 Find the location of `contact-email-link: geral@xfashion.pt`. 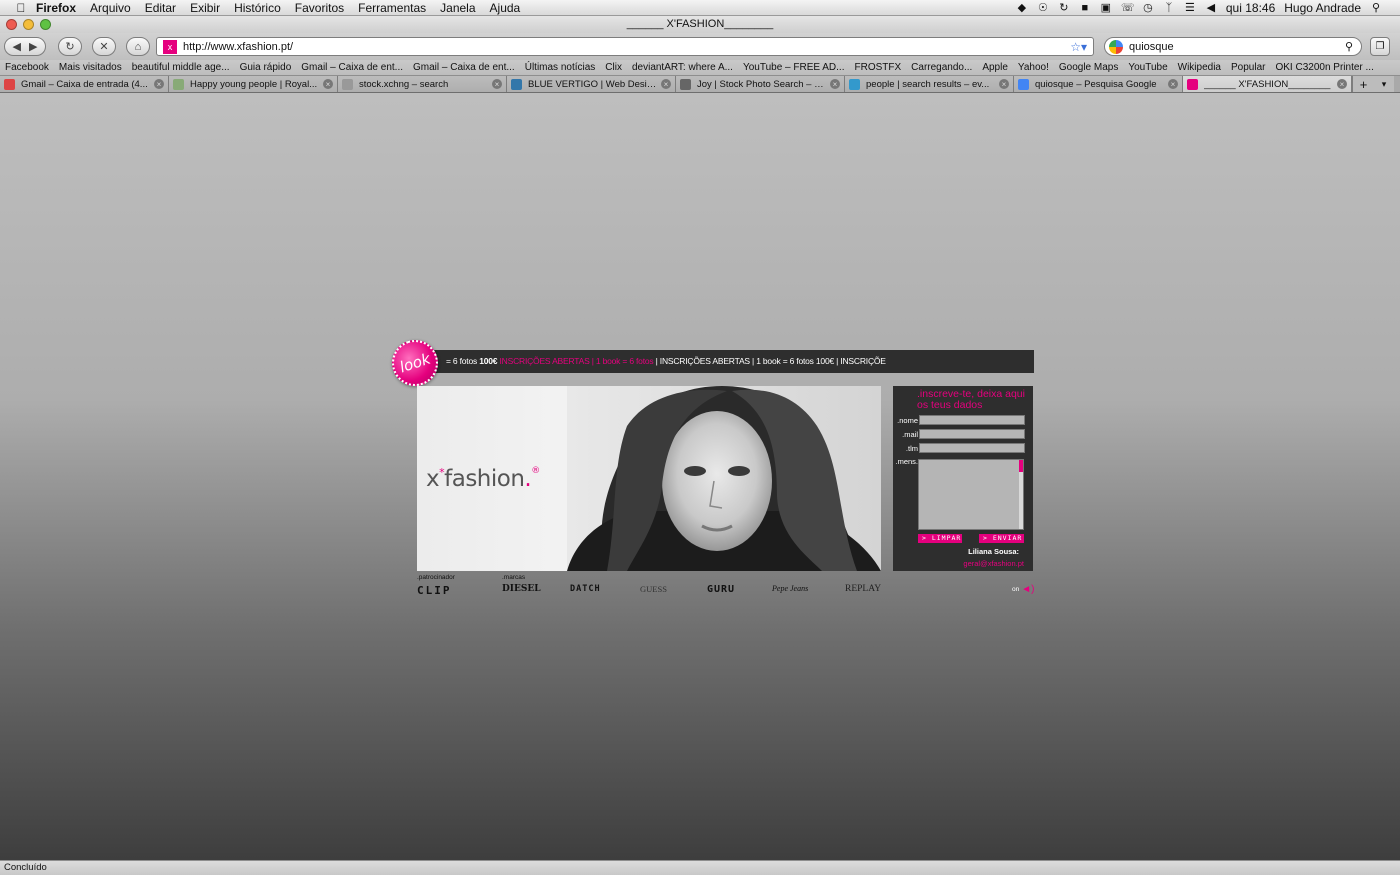

contact-email-link: geral@xfashion.pt is located at coordinates (958, 563).